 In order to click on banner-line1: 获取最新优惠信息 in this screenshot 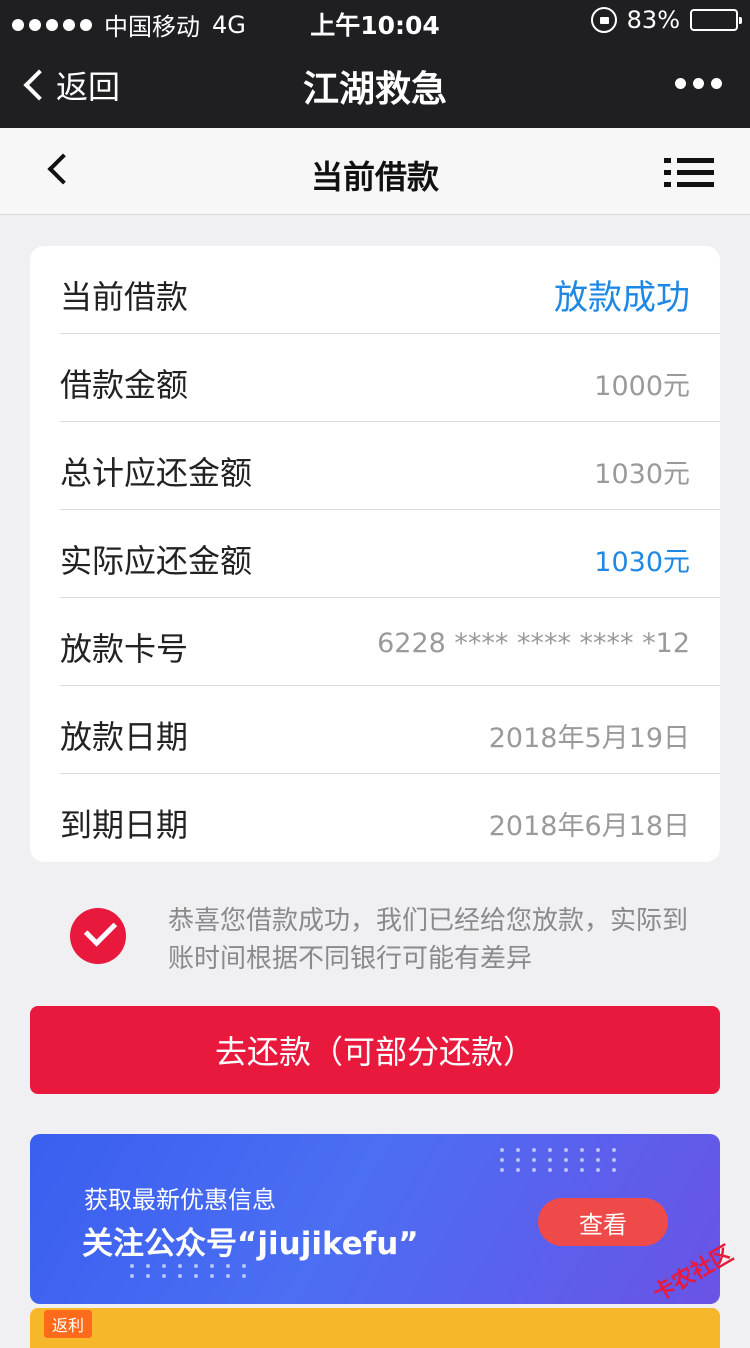, I will do `click(180, 1200)`.